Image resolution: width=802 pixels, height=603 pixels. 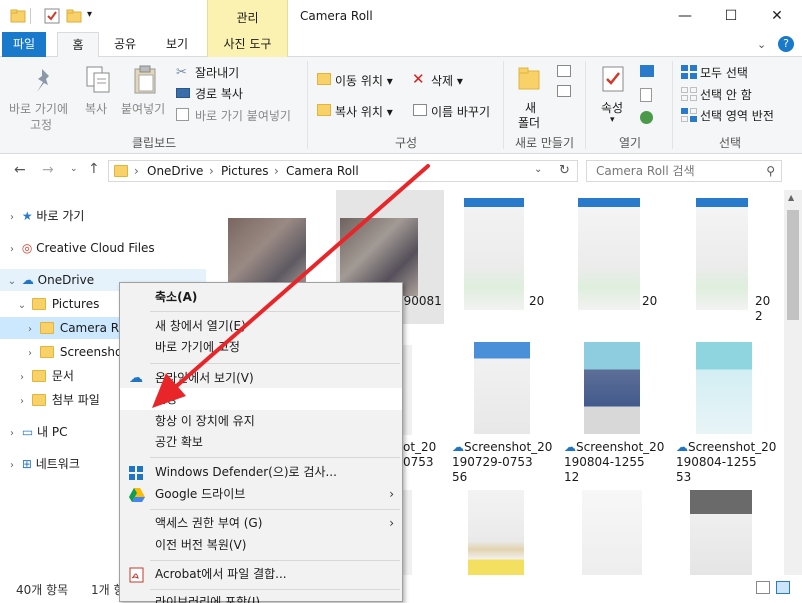 I want to click on paste-button: 붙여넣기, so click(x=143, y=108).